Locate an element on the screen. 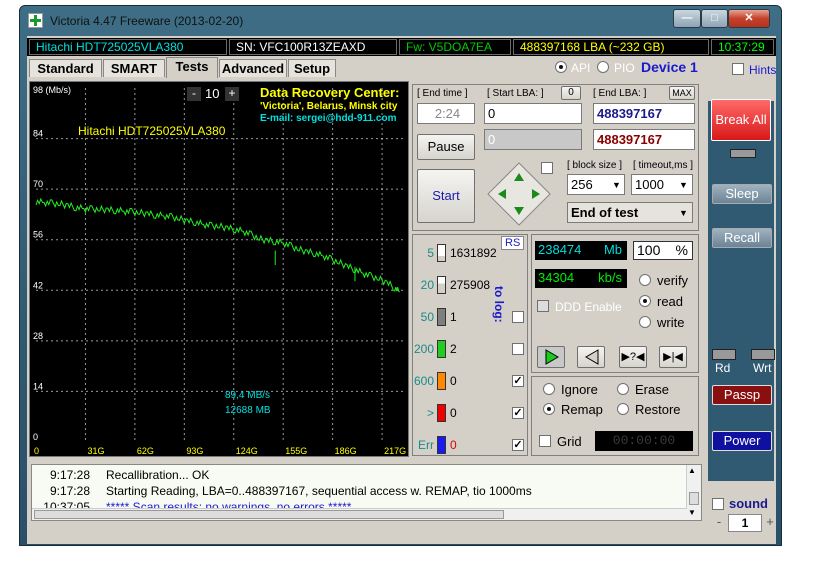 Image resolution: width=828 pixels, height=573 pixels. x-tick-label: 186G is located at coordinates (346, 451).